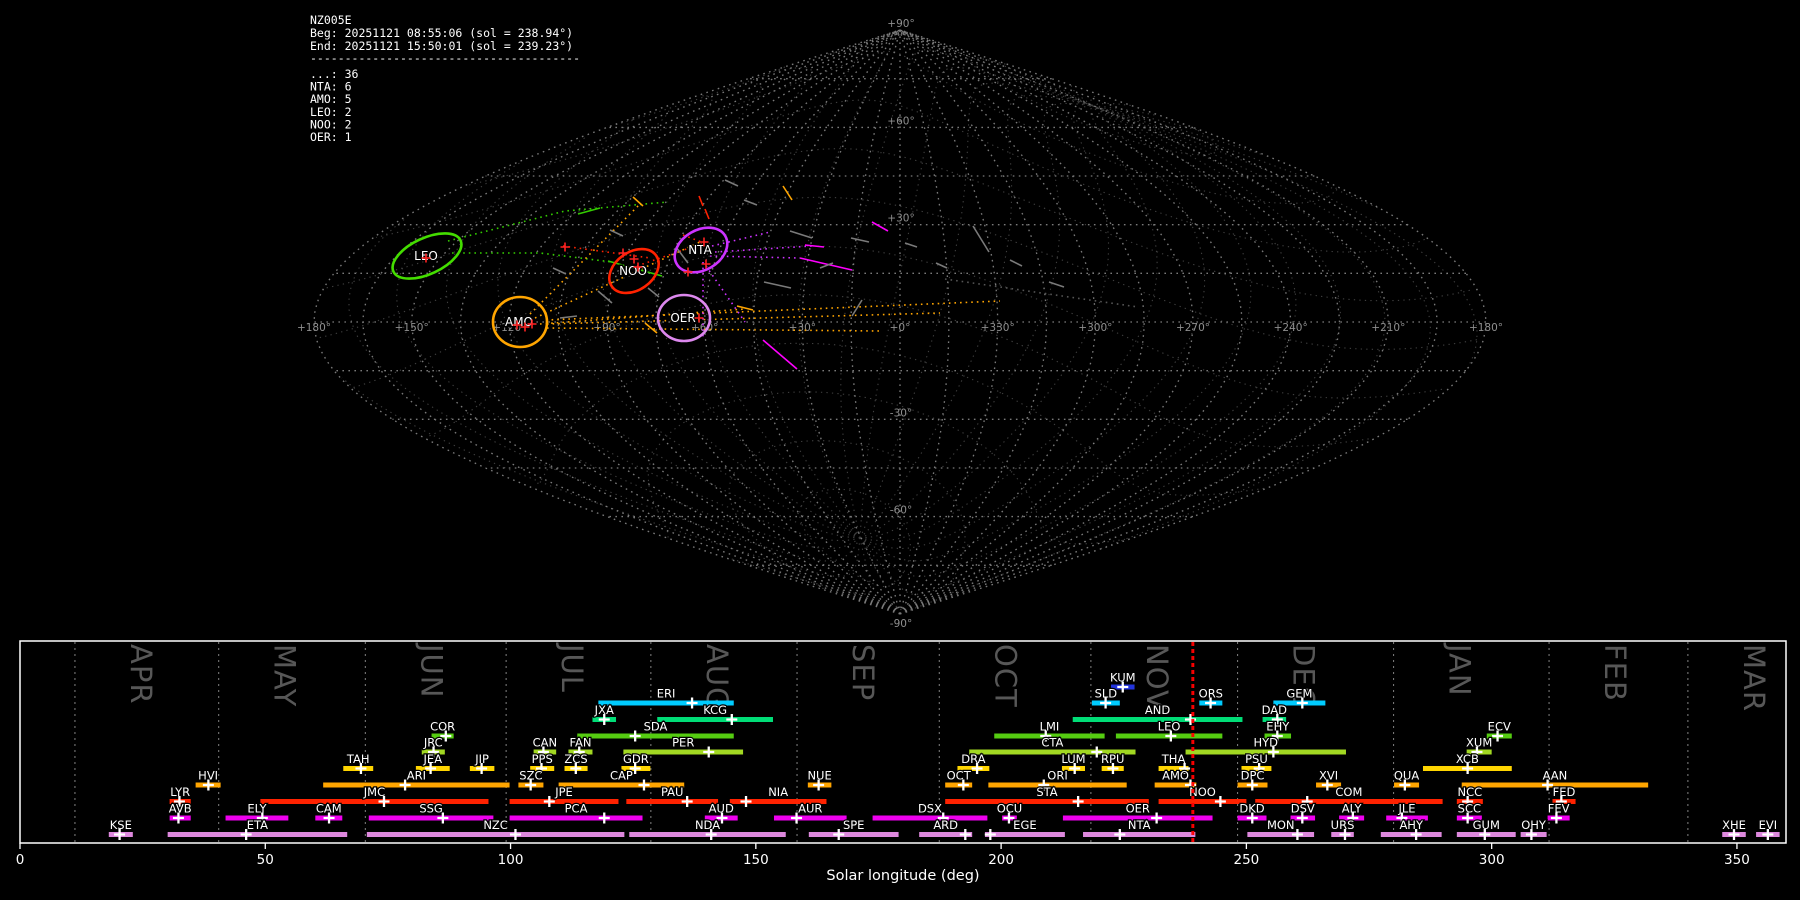 The image size is (1800, 900). Describe the element at coordinates (900, 219) in the screenshot. I see `lat-axis-label: +30°` at that location.